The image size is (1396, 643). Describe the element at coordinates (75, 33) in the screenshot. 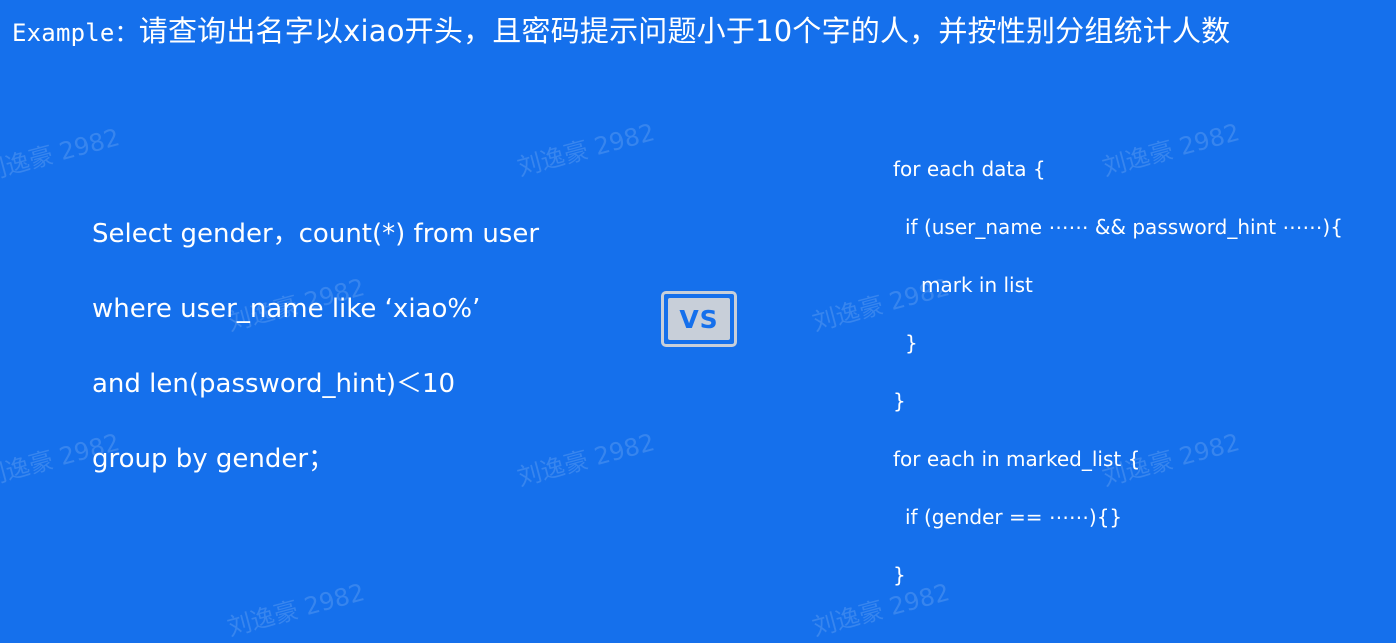

I see `example-label: Example：` at that location.